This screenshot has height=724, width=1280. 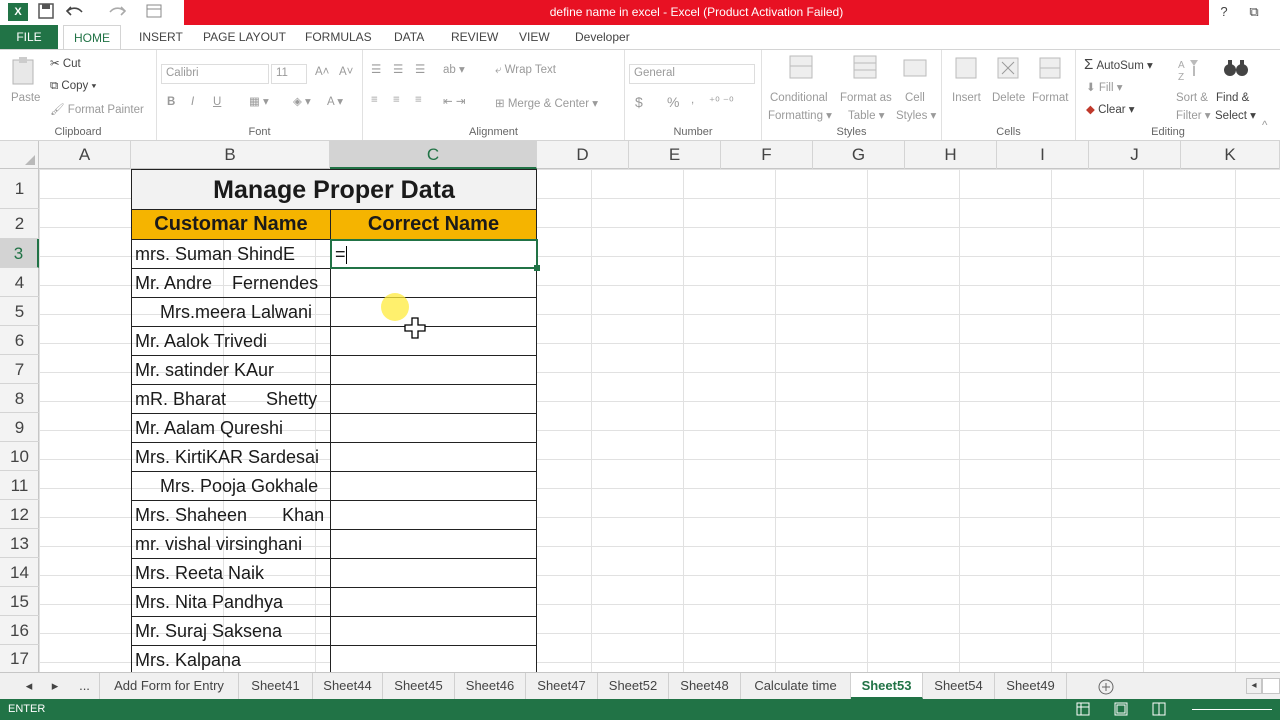 I want to click on align-bottom-icon: ☰, so click(x=420, y=69).